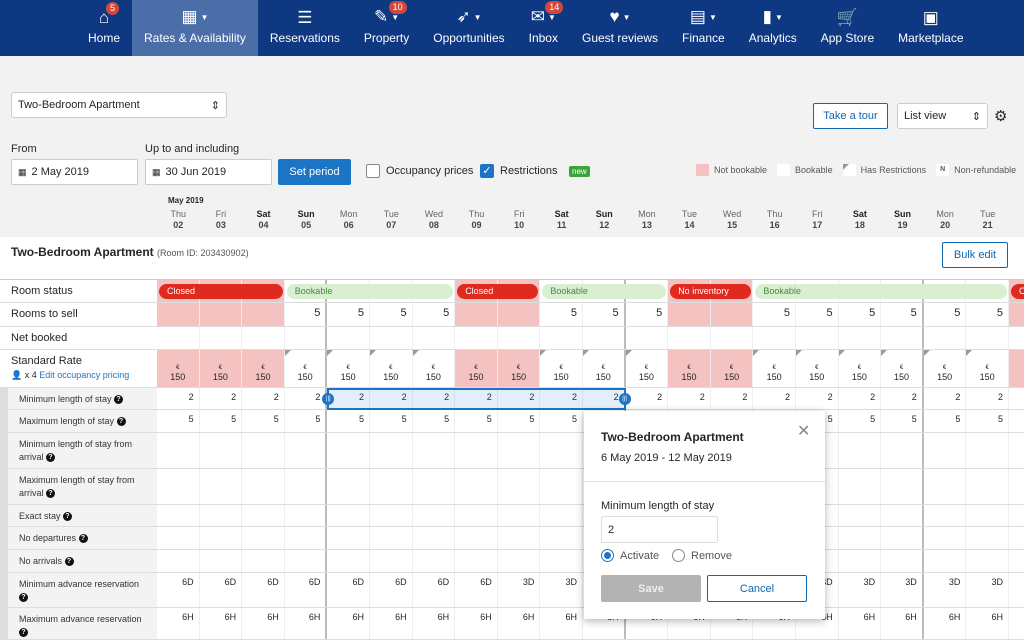 This screenshot has width=1024, height=640. What do you see at coordinates (468, 28) in the screenshot?
I see `nav-opportunities: ➶ ▼ Opportunities` at bounding box center [468, 28].